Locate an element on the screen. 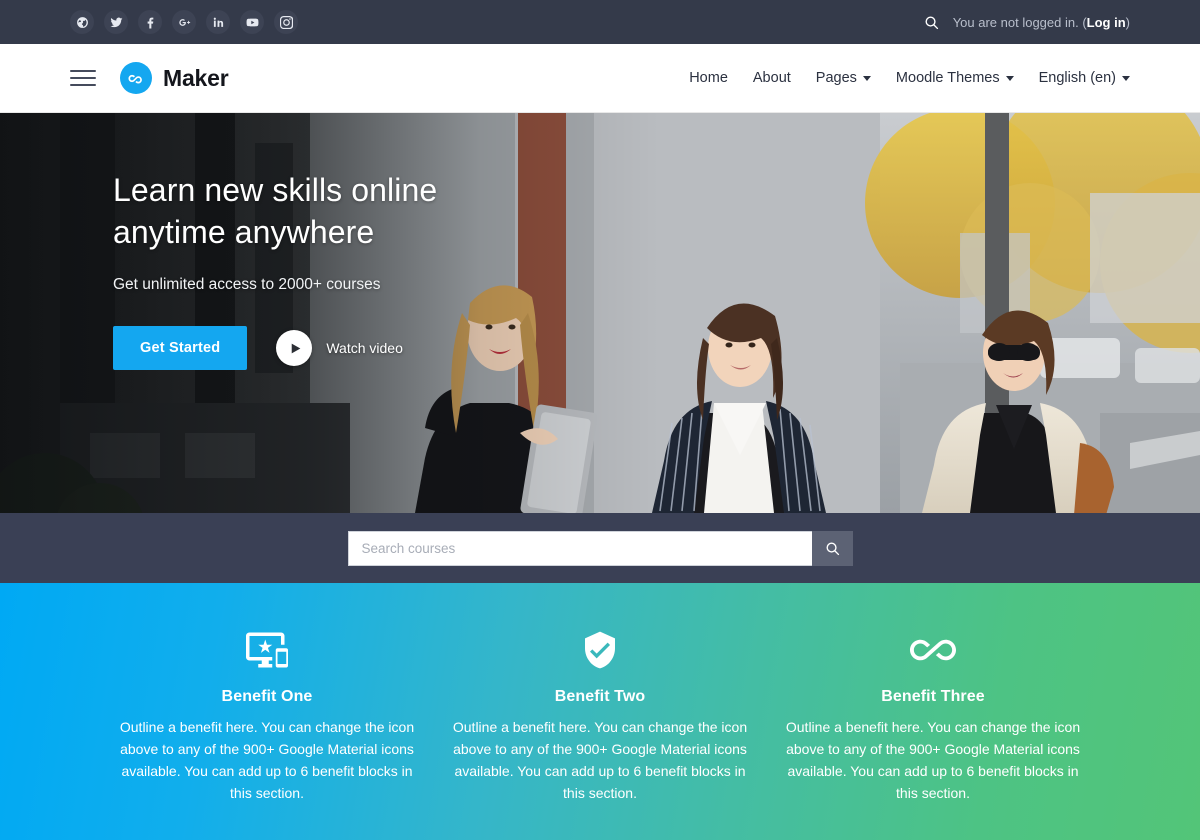 The image size is (1200, 840). nav-label: About is located at coordinates (771, 78).